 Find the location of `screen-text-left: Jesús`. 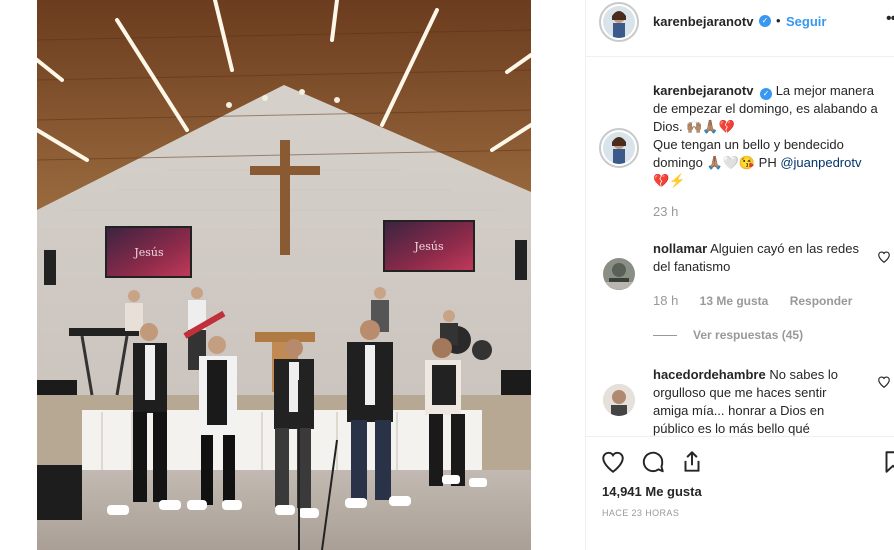

screen-text-left: Jesús is located at coordinates (148, 252).